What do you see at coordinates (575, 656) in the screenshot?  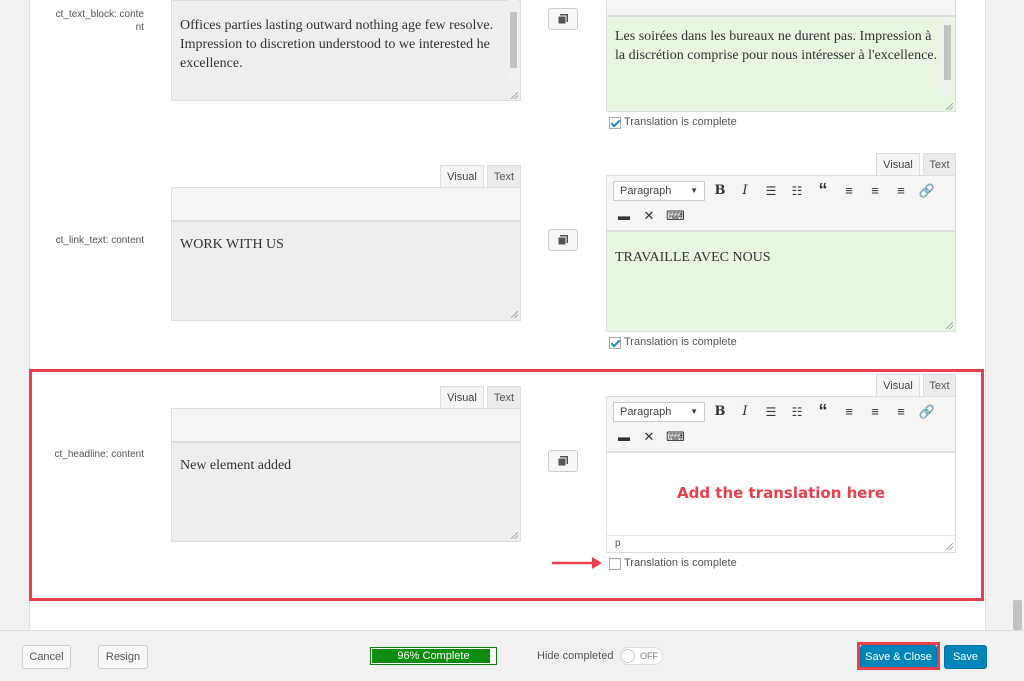 I see `hide-completed-label: Hide completed` at bounding box center [575, 656].